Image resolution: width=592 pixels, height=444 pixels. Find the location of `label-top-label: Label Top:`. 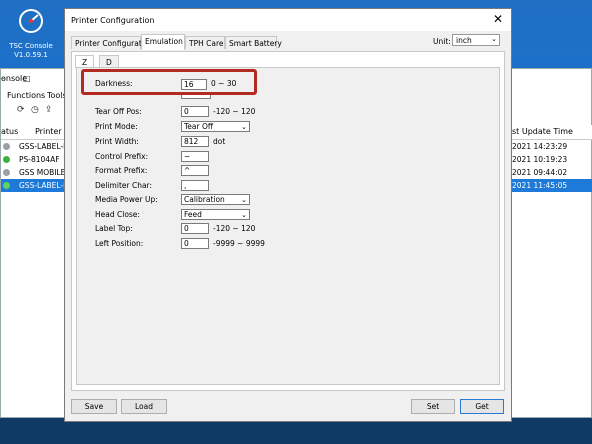

label-top-label: Label Top: is located at coordinates (114, 228).